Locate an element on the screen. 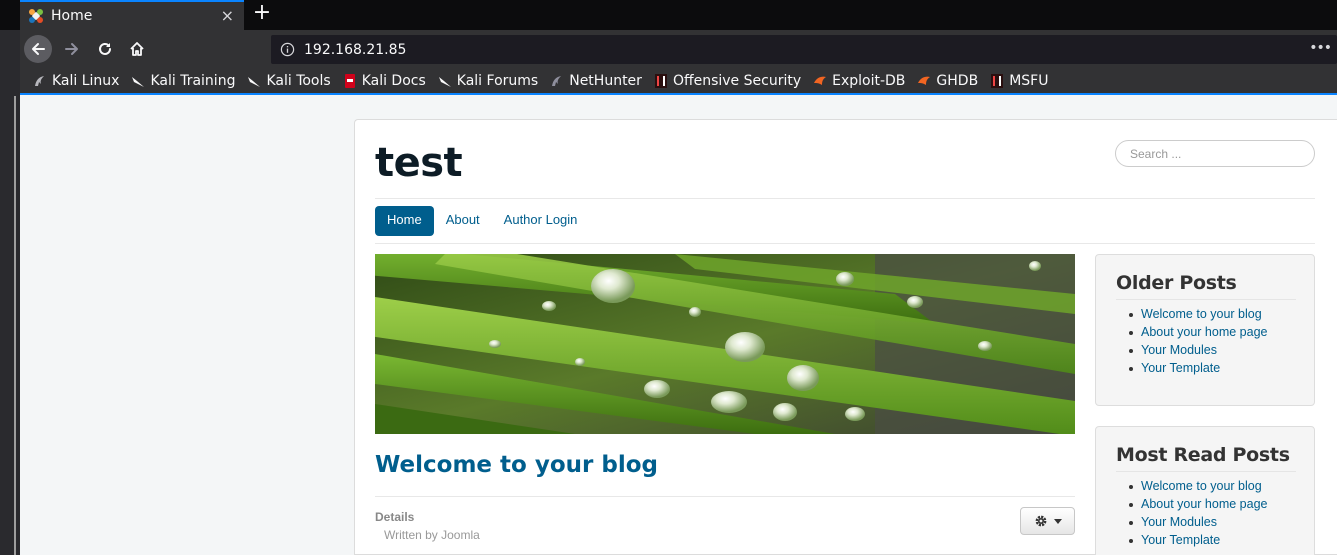  tab-title: Home is located at coordinates (72, 16).